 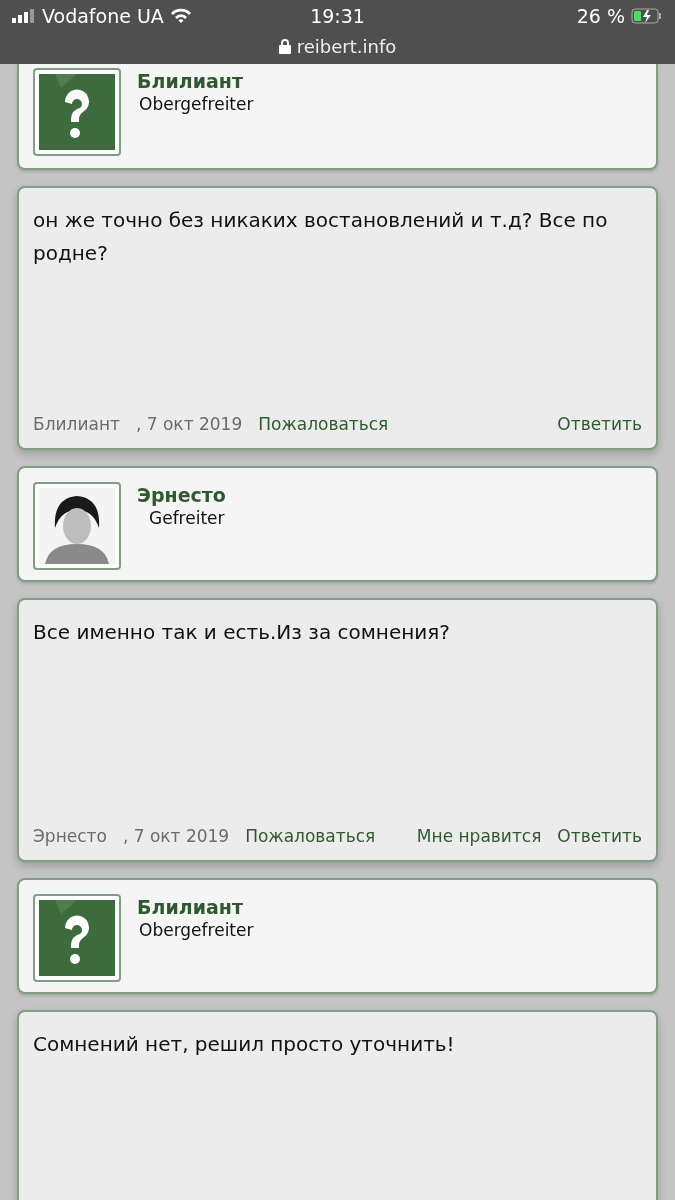 What do you see at coordinates (244, 1044) in the screenshot?
I see `post-text: Сомнений нет, решил просто уточнить!` at bounding box center [244, 1044].